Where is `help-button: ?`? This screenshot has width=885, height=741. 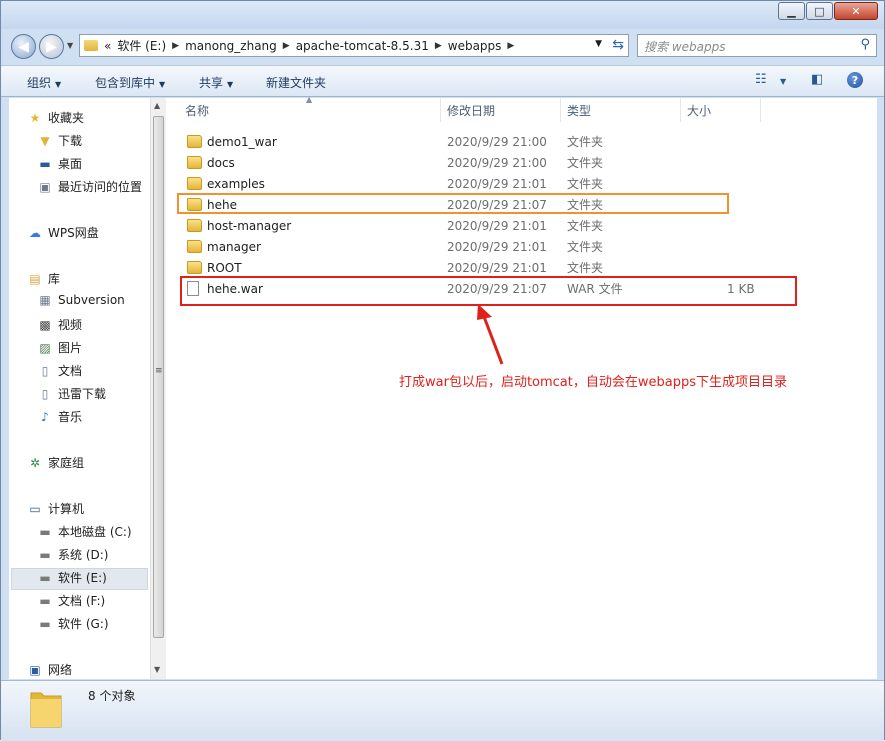
help-button: ? is located at coordinates (855, 80).